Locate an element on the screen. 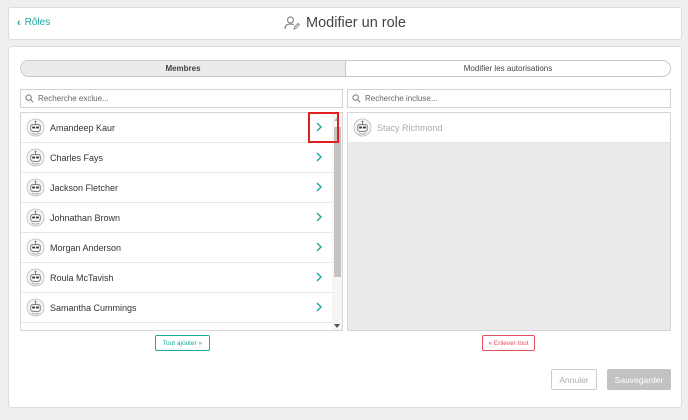 This screenshot has height=420, width=688. member-row: Johnathan Brown is located at coordinates (181, 218).